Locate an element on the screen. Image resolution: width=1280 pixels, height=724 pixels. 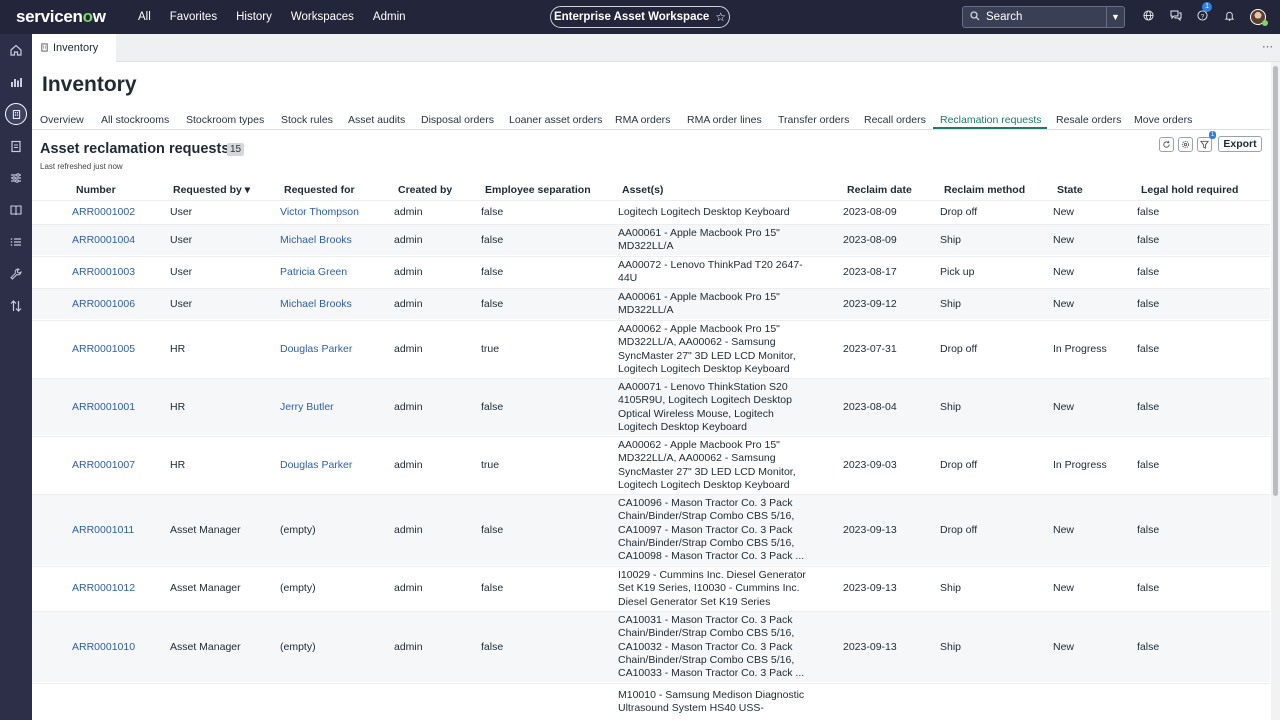
export-button: Export is located at coordinates (1240, 144).